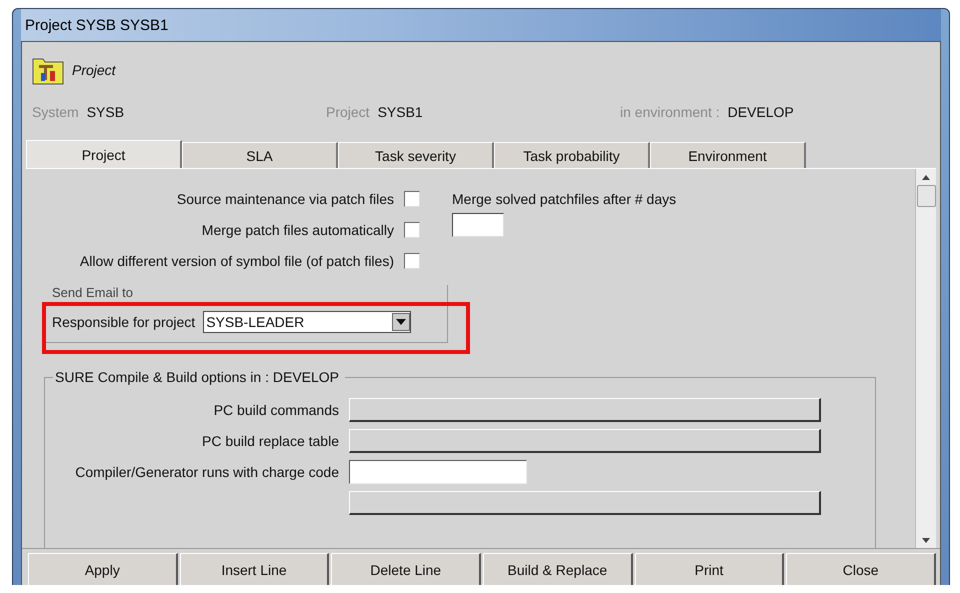 The width and height of the screenshot is (960, 593). I want to click on tab: Task probability, so click(572, 155).